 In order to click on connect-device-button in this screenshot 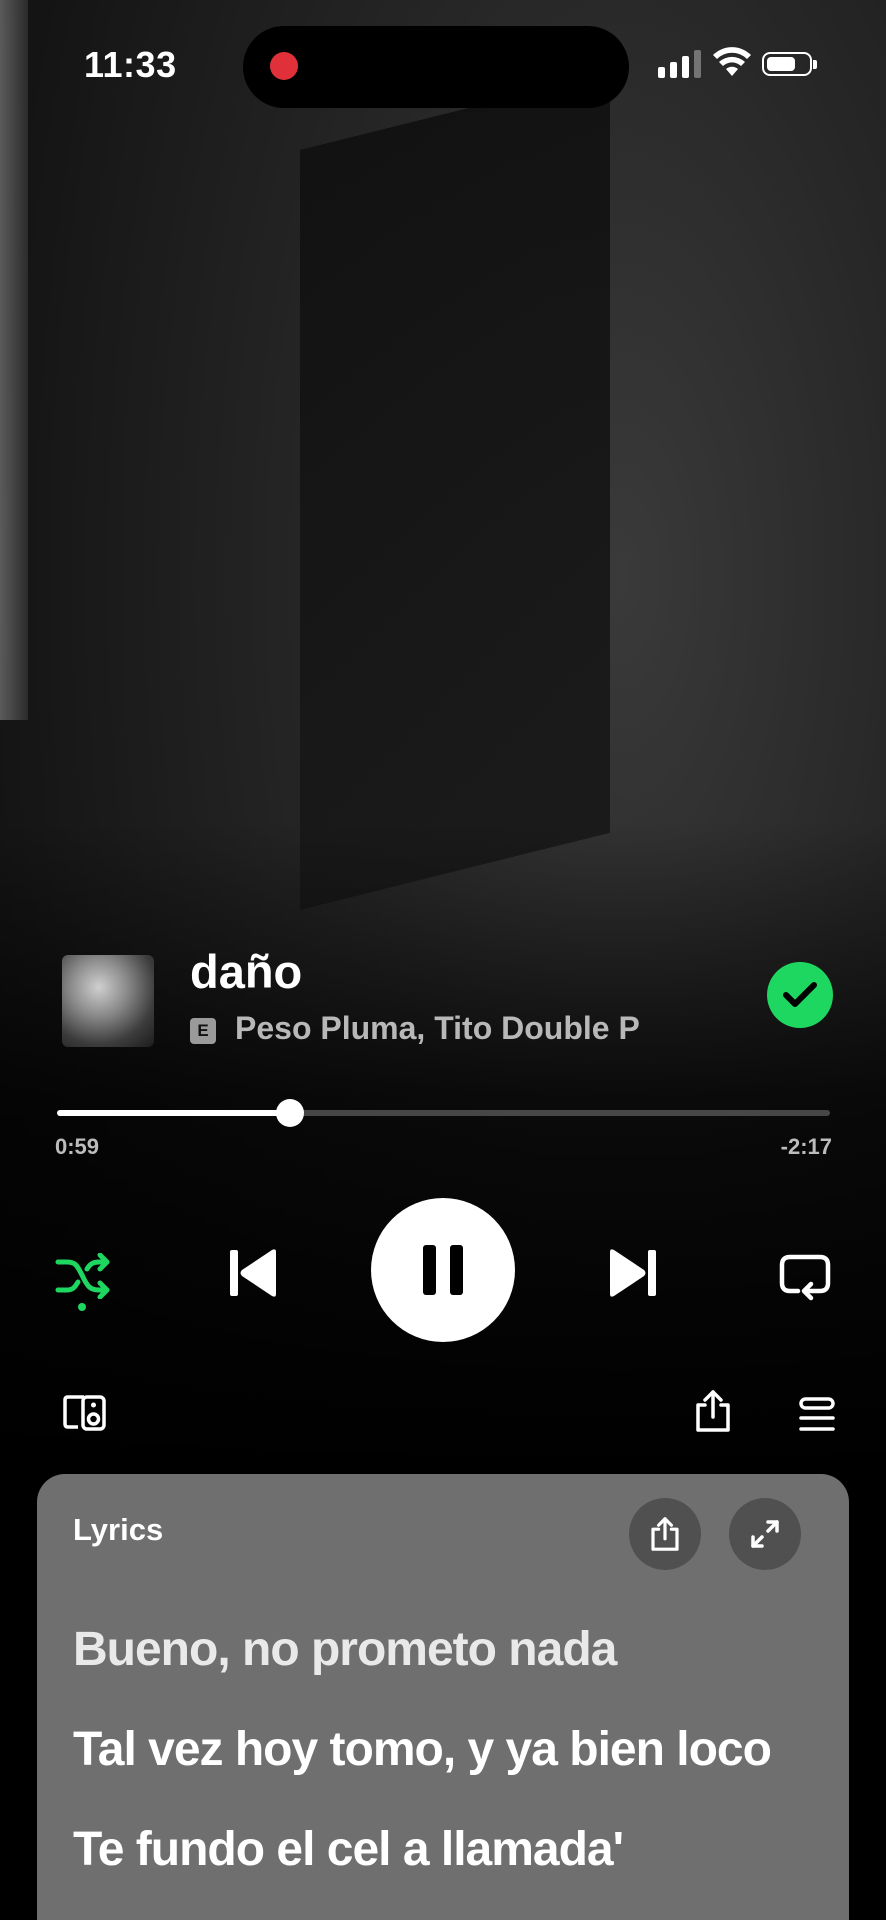, I will do `click(85, 1413)`.